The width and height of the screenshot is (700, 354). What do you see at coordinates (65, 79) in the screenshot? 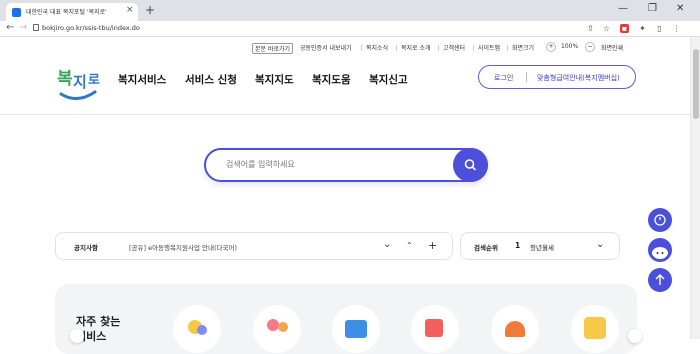
I see `svg-text: 복` at bounding box center [65, 79].